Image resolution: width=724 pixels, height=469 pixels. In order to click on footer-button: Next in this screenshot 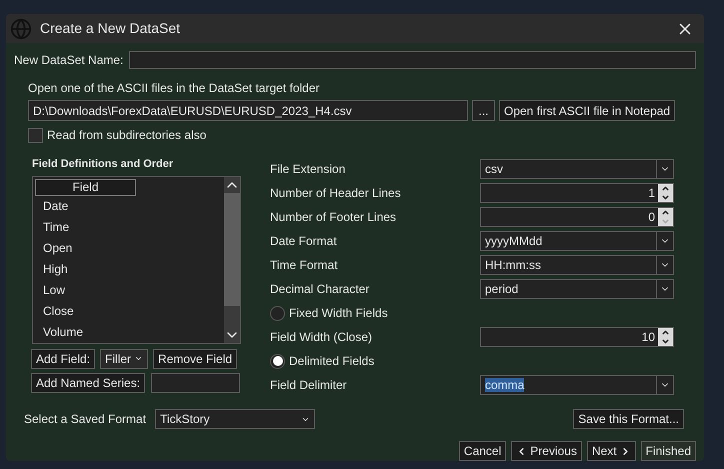, I will do `click(611, 451)`.